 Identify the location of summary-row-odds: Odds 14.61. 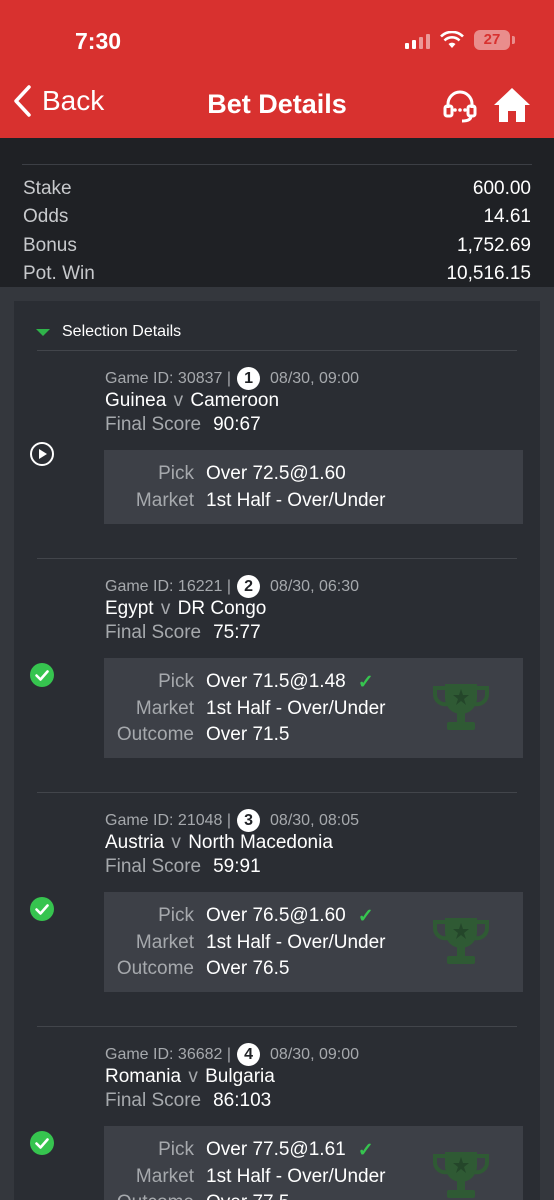
(277, 217).